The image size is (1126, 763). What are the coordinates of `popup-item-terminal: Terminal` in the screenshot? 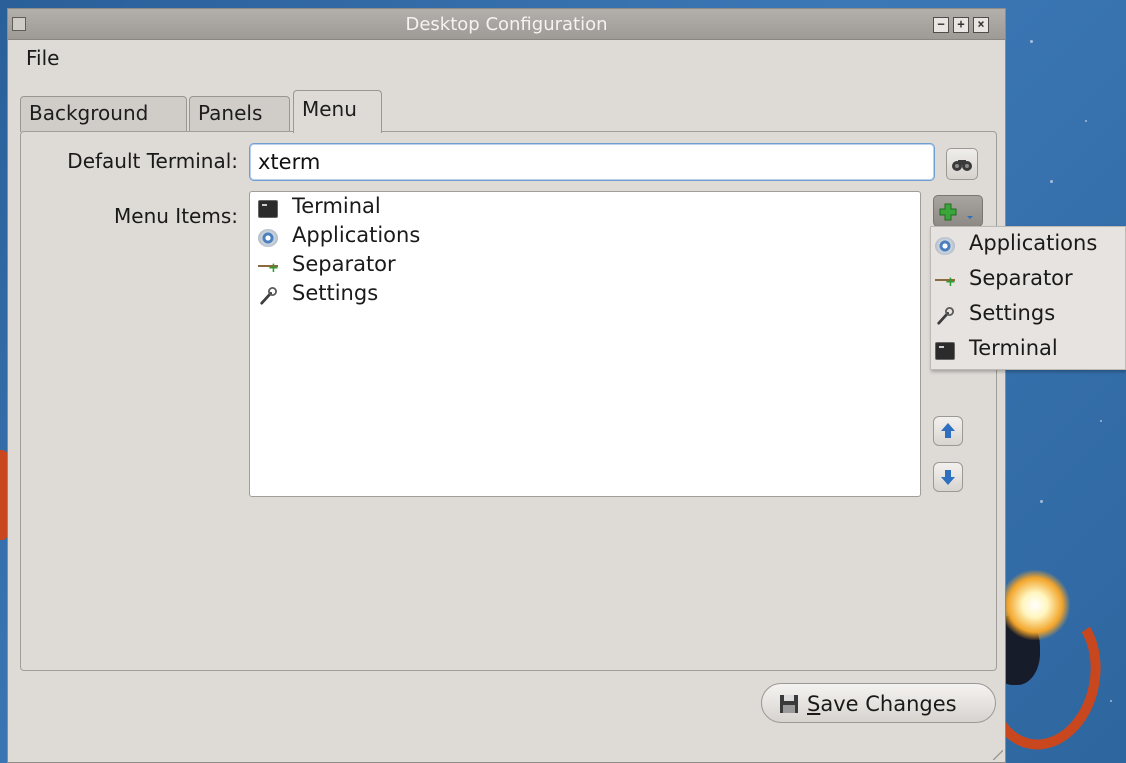 It's located at (1029, 351).